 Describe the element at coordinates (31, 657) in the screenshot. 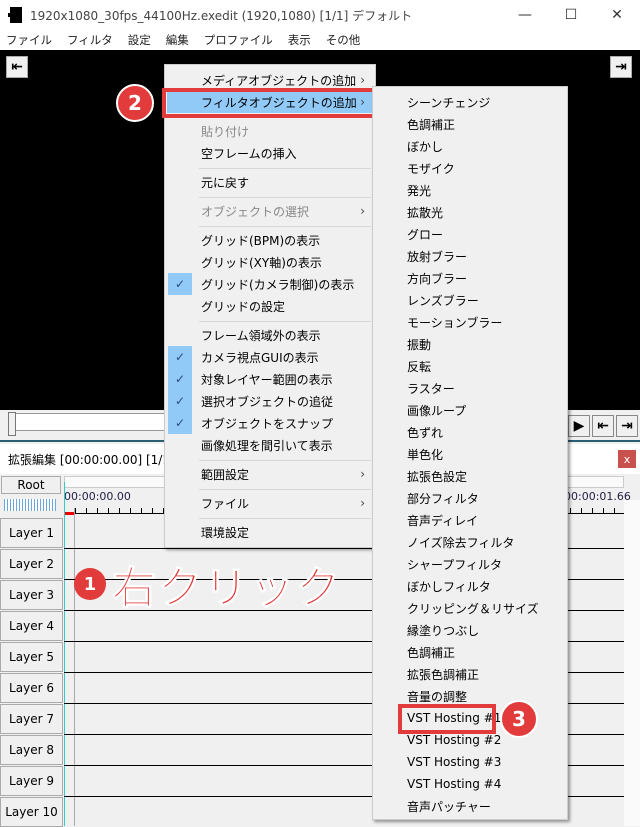

I see `layer-5-button: Layer 5` at that location.